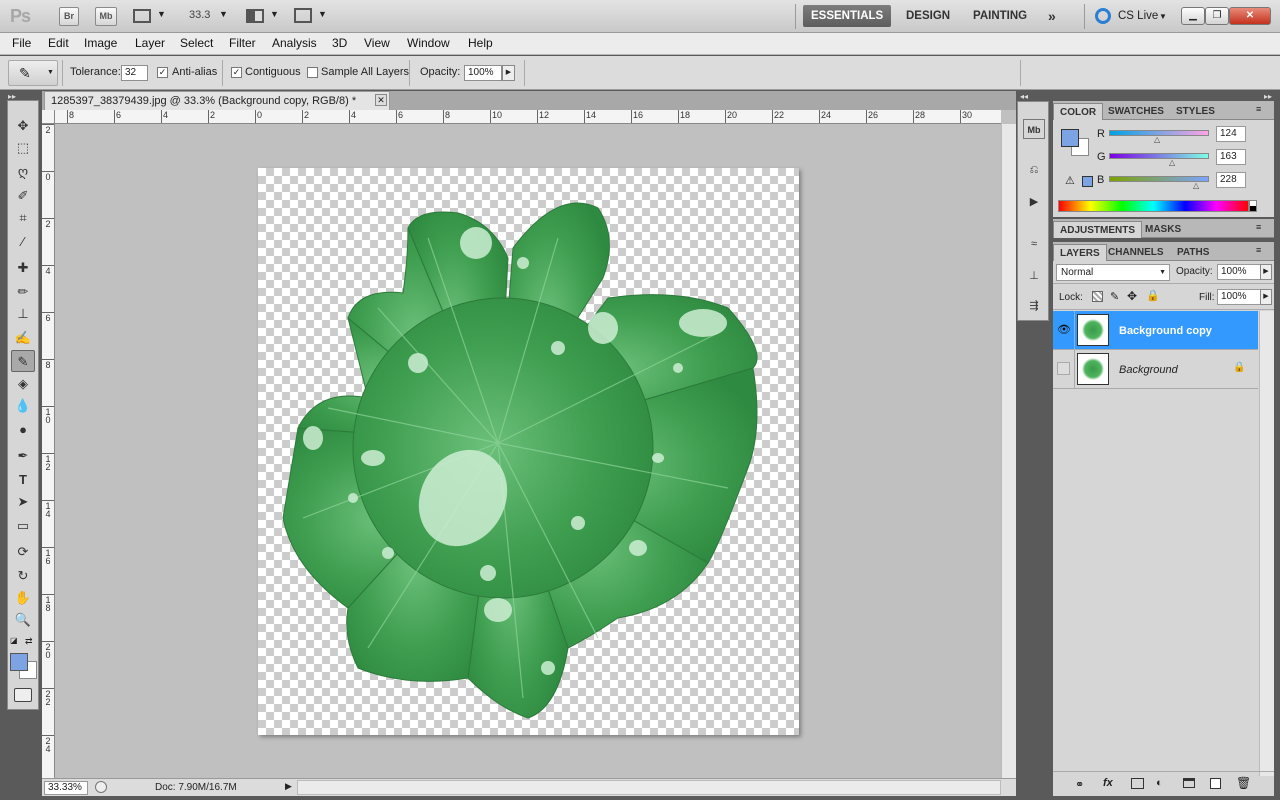  I want to click on arrange-documents-icon, so click(255, 16).